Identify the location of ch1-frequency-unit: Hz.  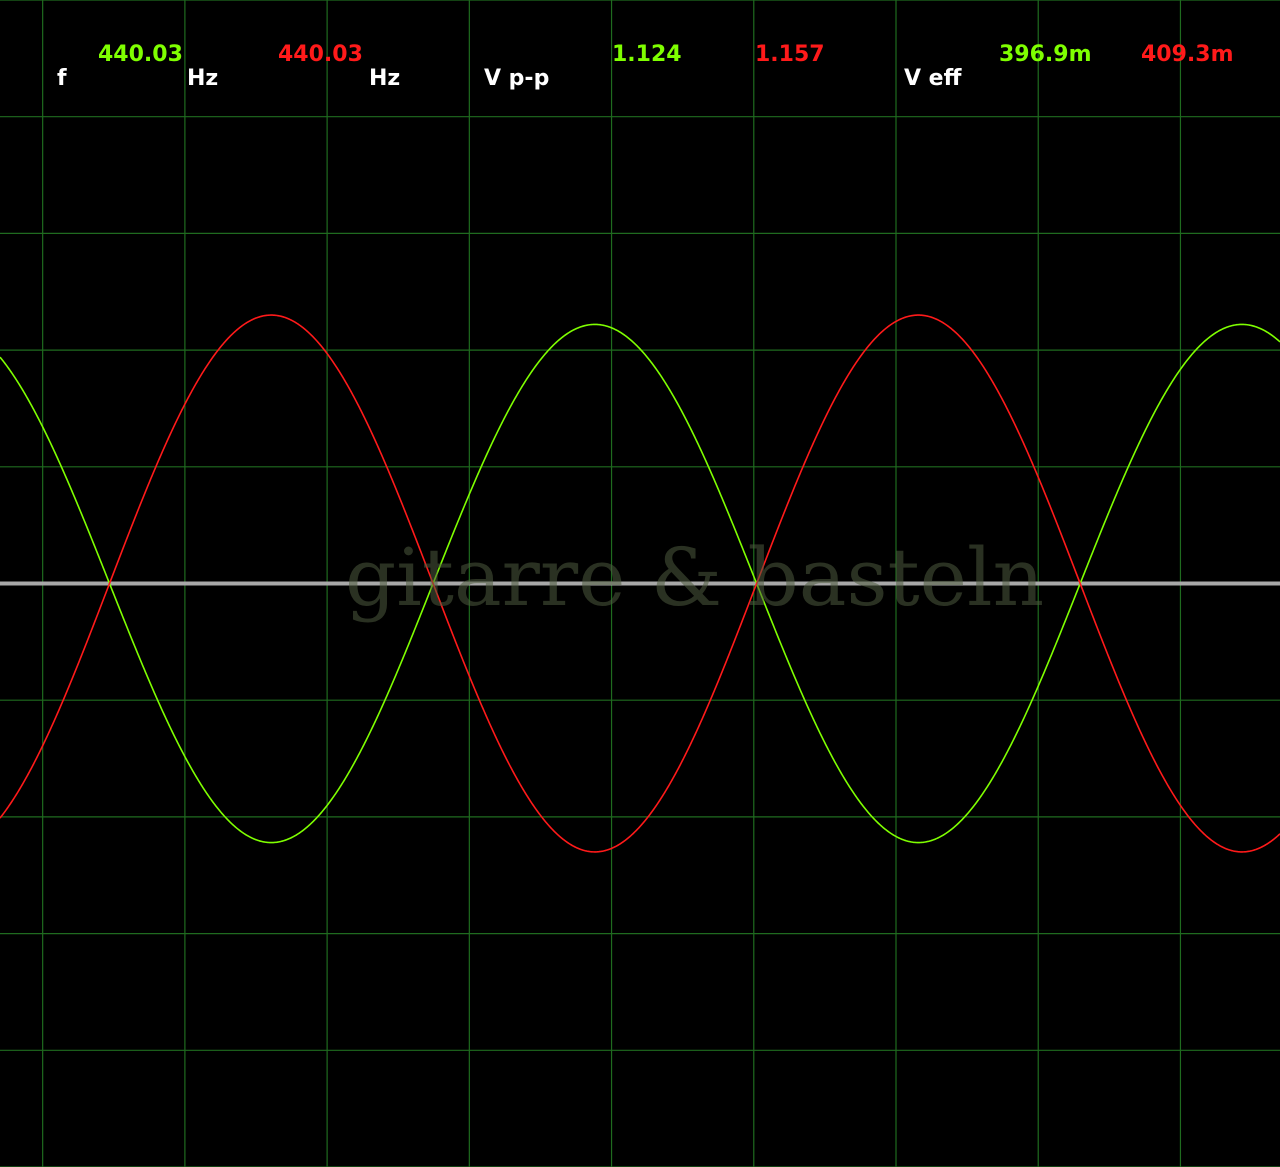
(203, 78).